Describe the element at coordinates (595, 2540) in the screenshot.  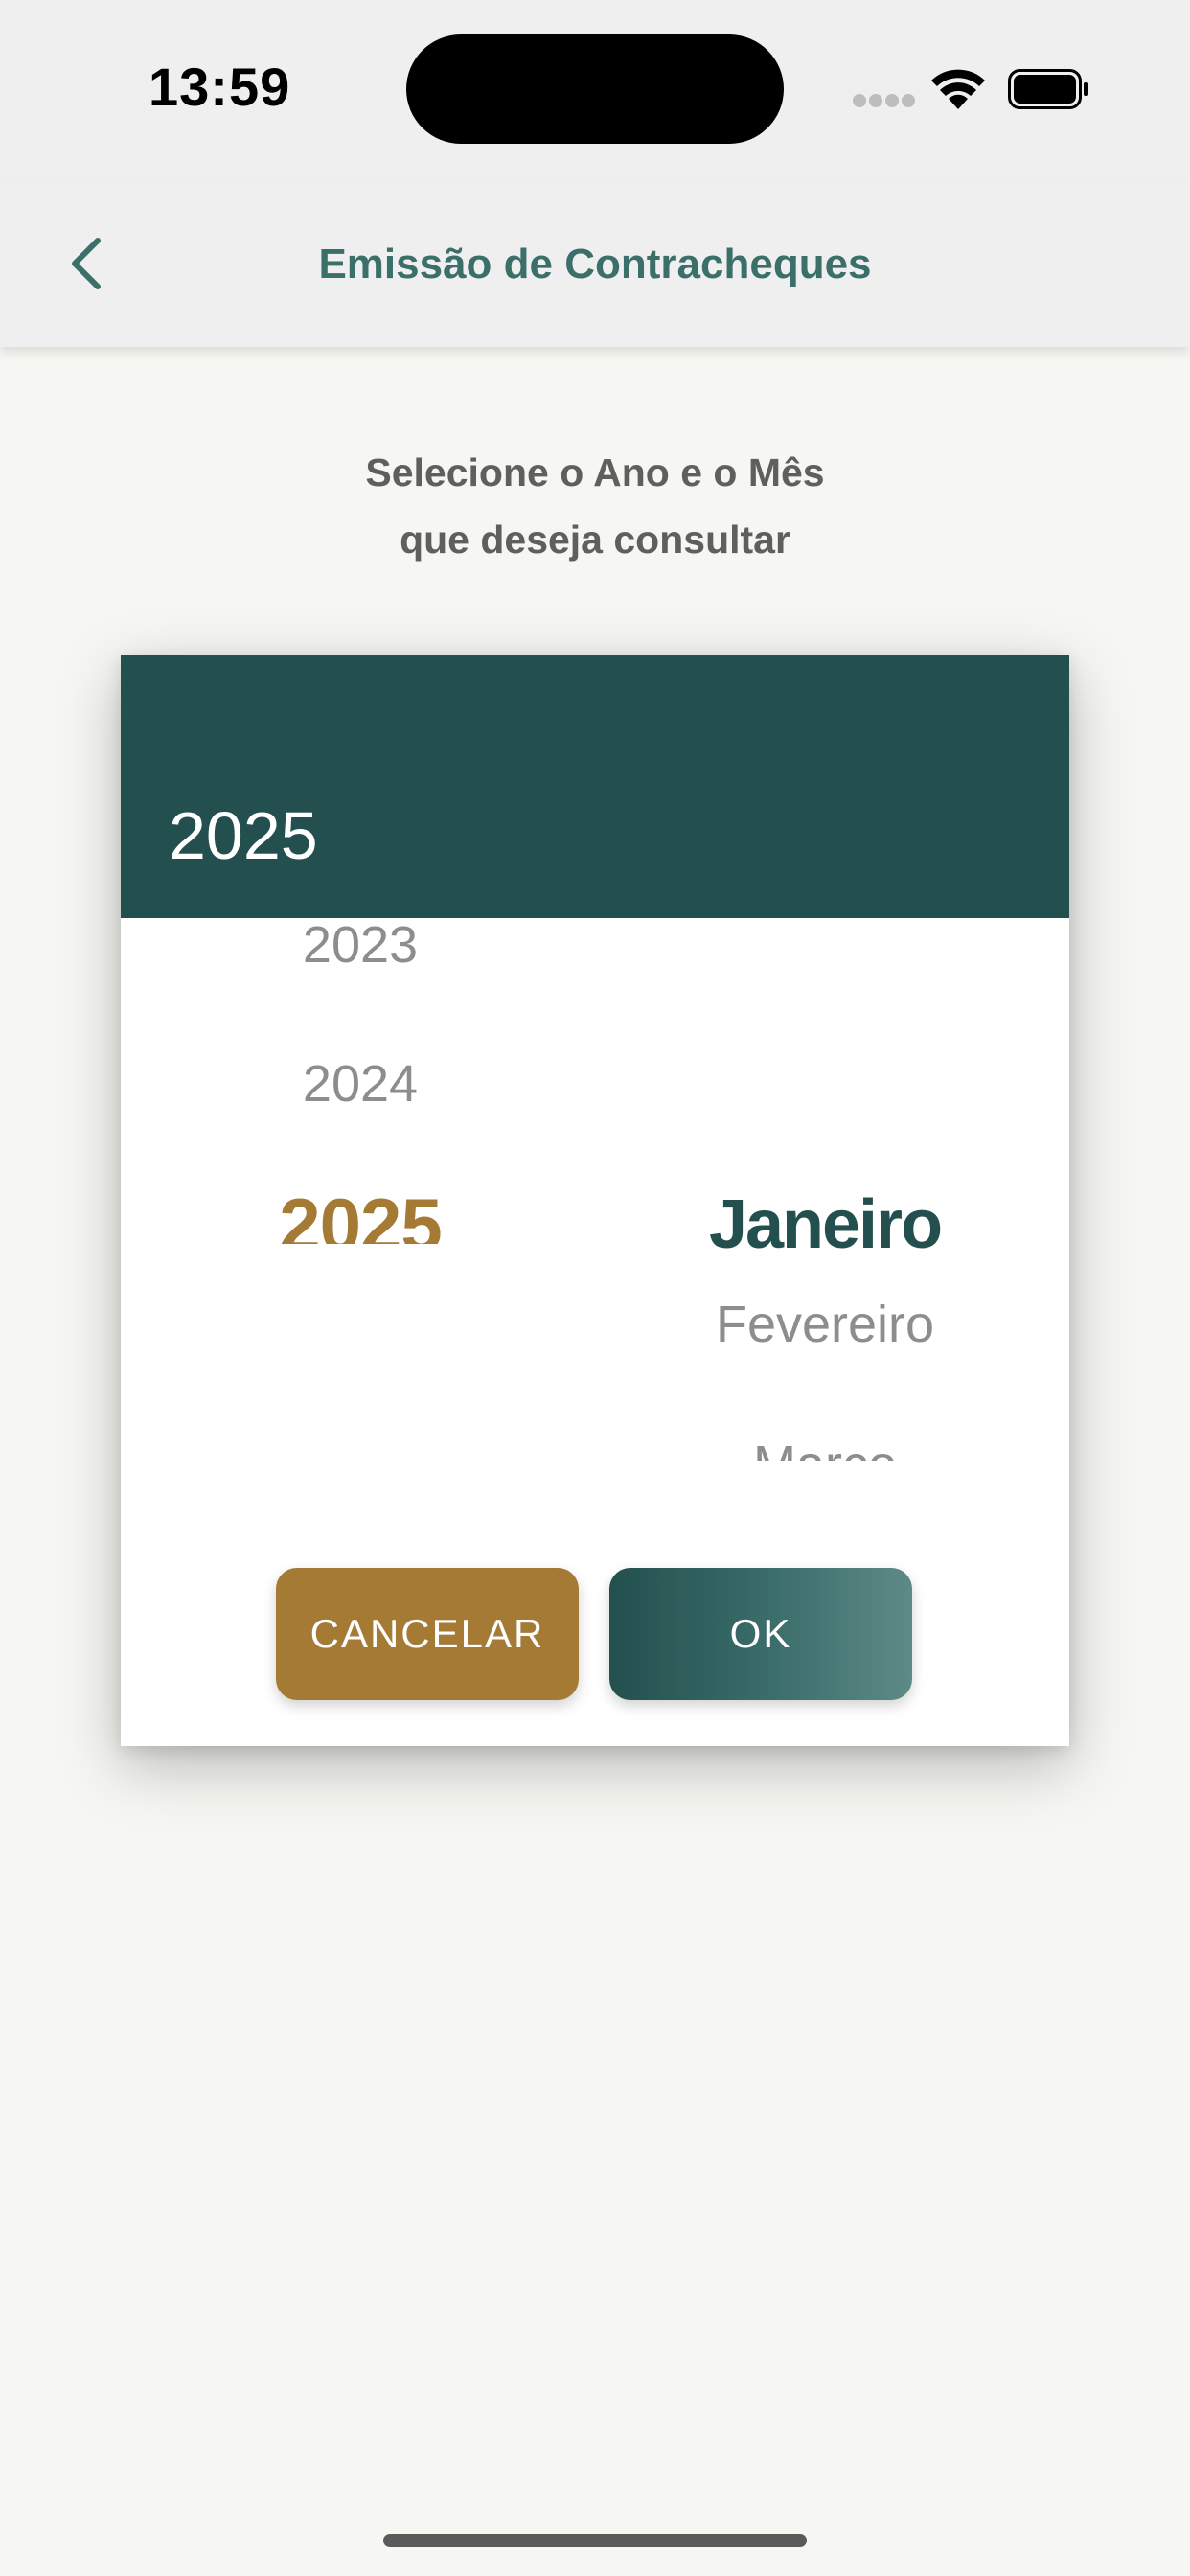
I see `home-indicator` at that location.